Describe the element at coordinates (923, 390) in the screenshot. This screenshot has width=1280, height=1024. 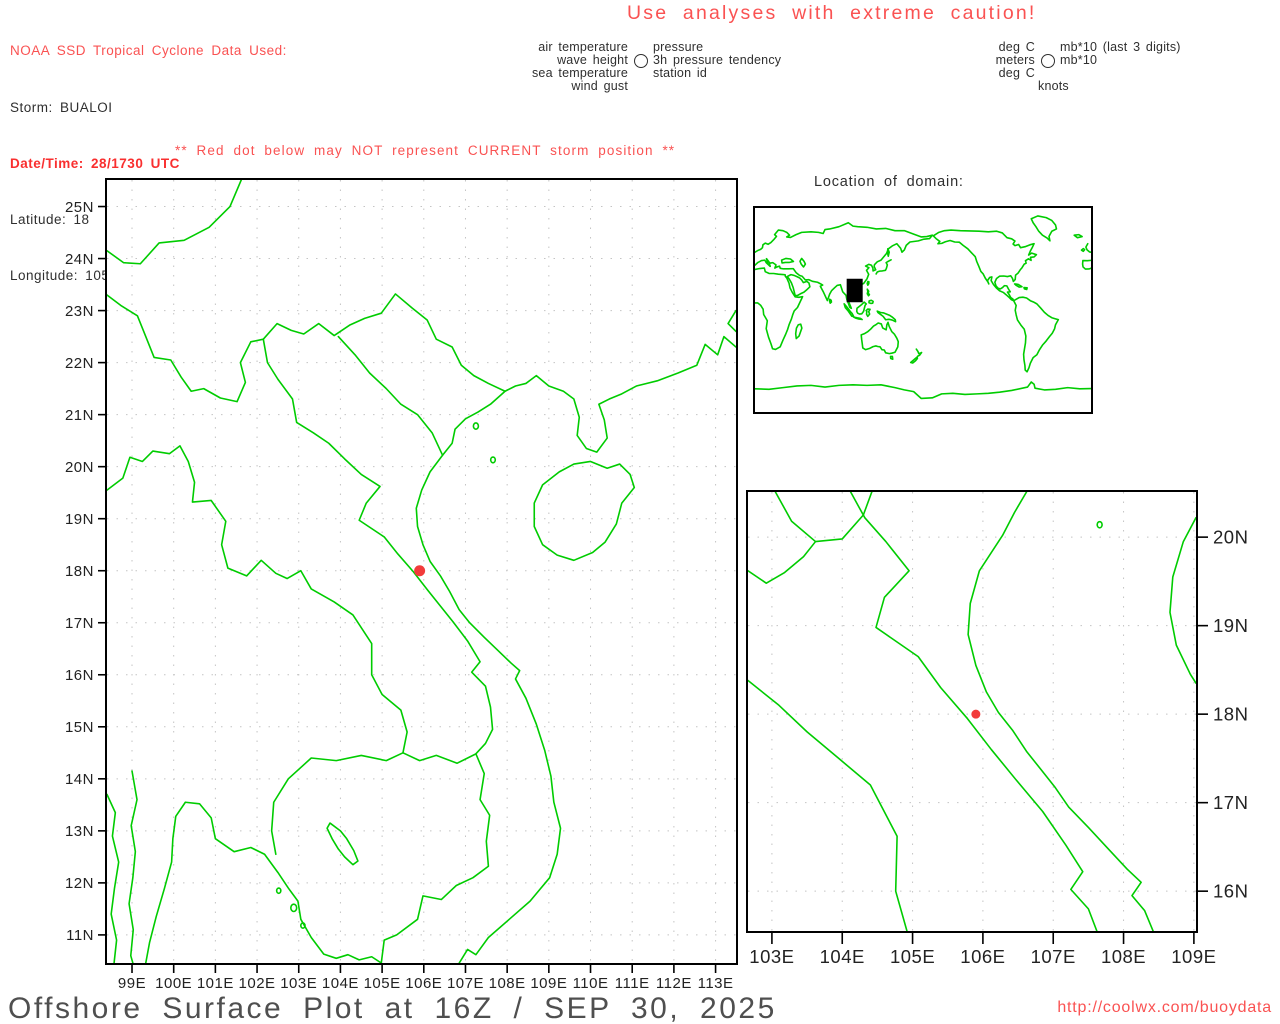
I see `coastline-antarctica` at that location.